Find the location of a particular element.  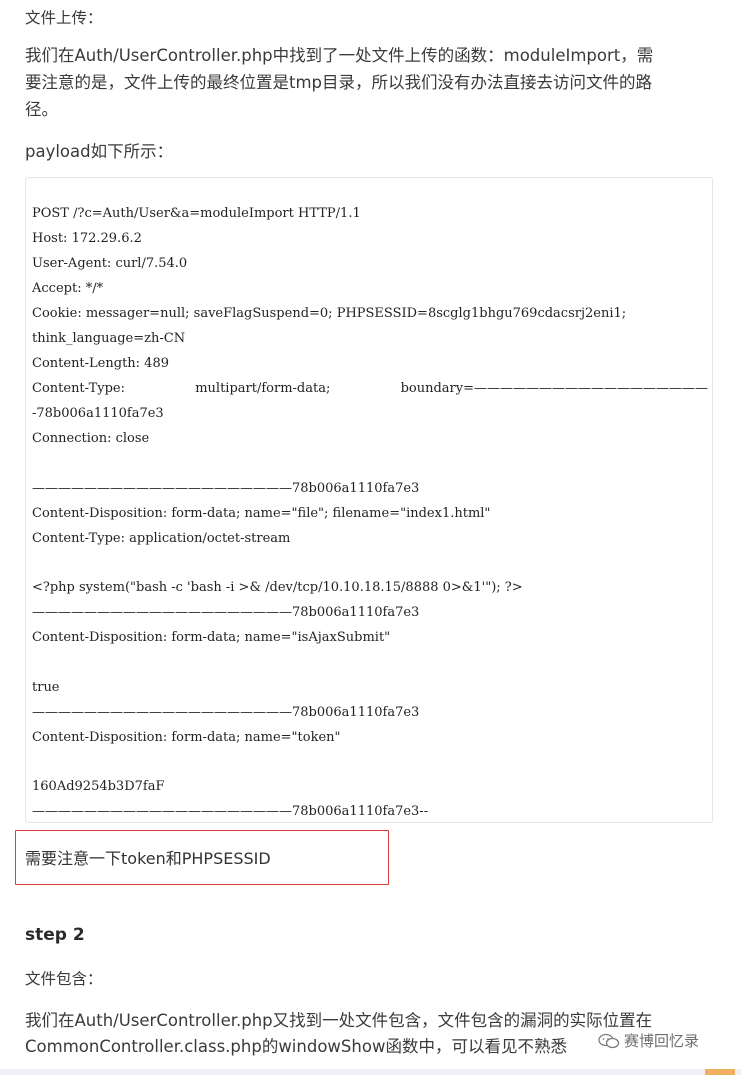

code-segment: boundary=—————————————————— is located at coordinates (554, 388).